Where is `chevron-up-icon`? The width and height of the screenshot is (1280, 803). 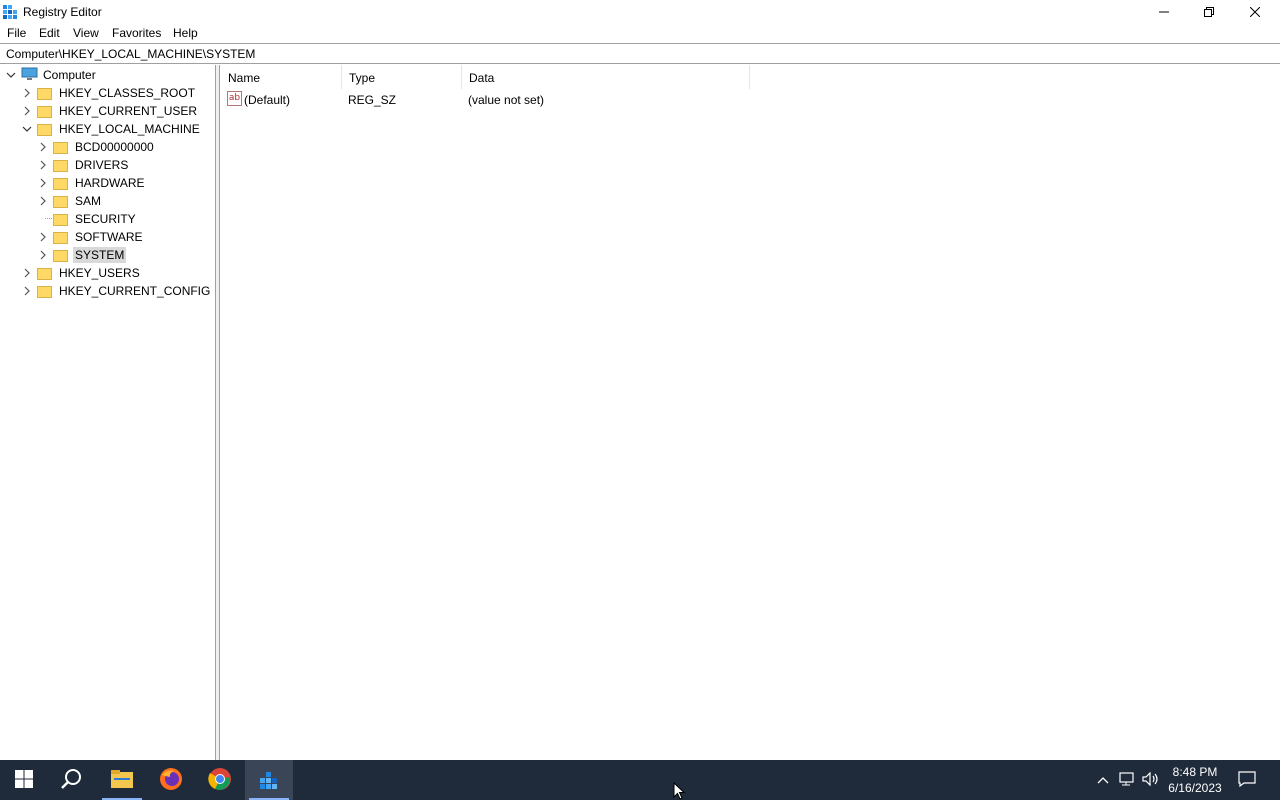 chevron-up-icon is located at coordinates (1103, 780).